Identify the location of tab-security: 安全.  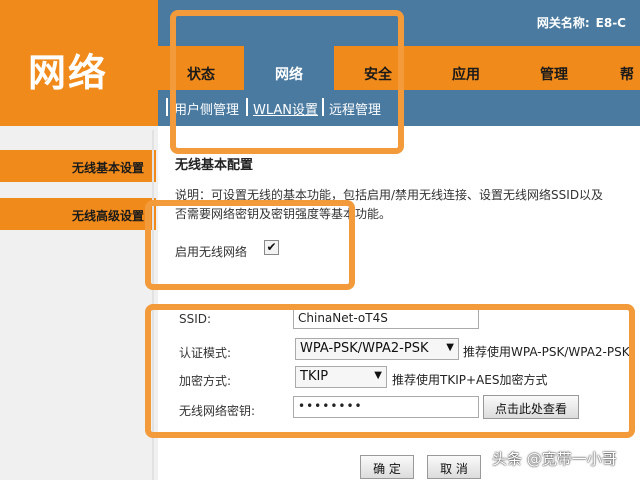
(378, 68).